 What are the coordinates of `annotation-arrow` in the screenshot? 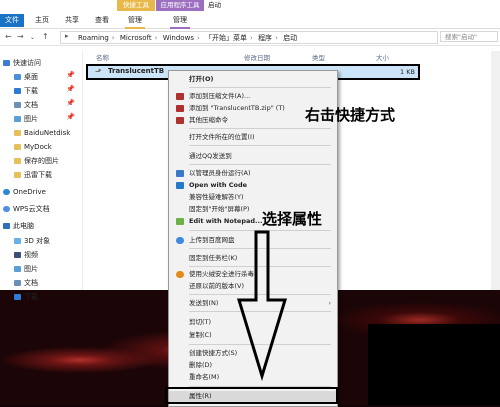 It's located at (262, 306).